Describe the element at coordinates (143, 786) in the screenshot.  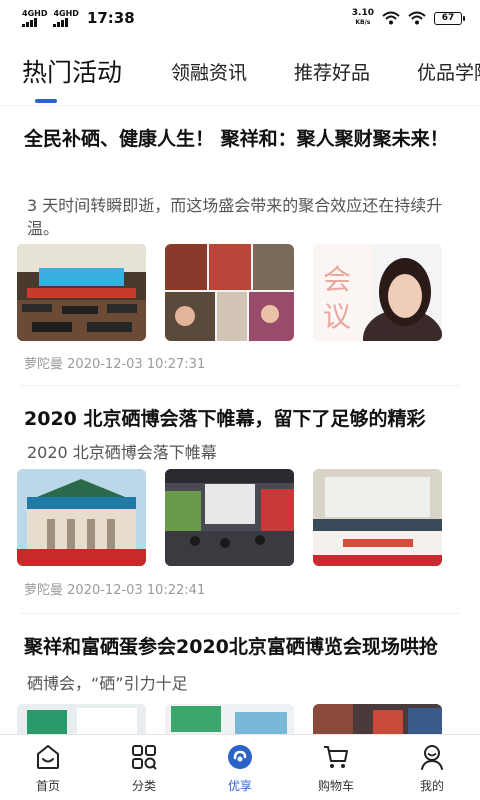
I see `nav-category-label: 分类` at that location.